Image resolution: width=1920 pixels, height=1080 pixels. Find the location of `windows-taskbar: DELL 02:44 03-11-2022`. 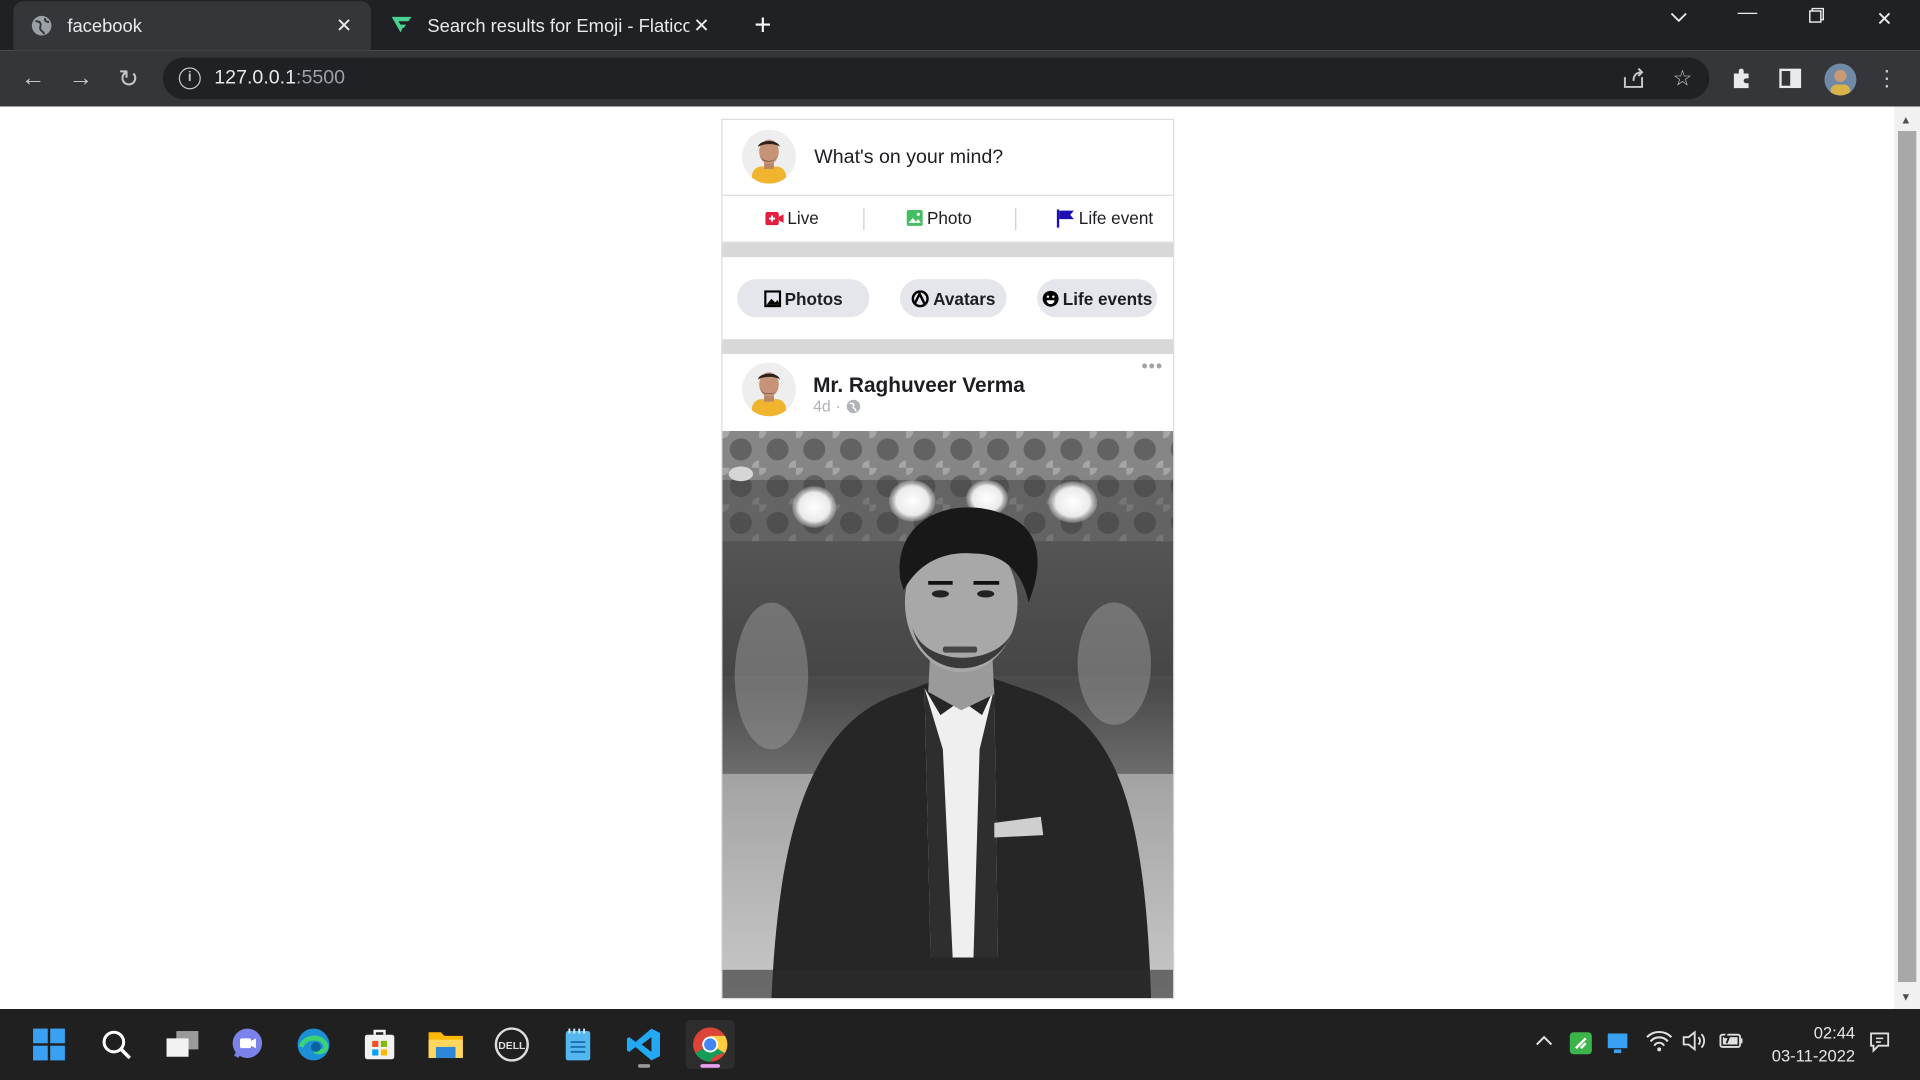

windows-taskbar: DELL 02:44 03-11-2022 is located at coordinates (960, 1044).